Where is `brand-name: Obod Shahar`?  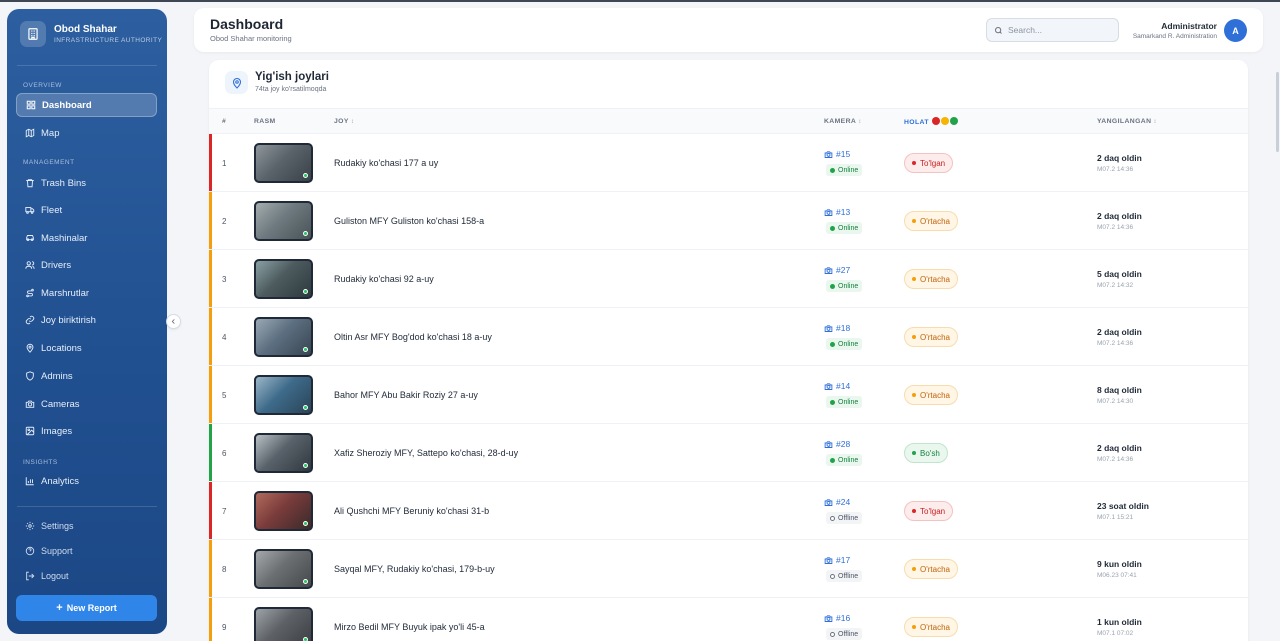
brand-name: Obod Shahar is located at coordinates (85, 29).